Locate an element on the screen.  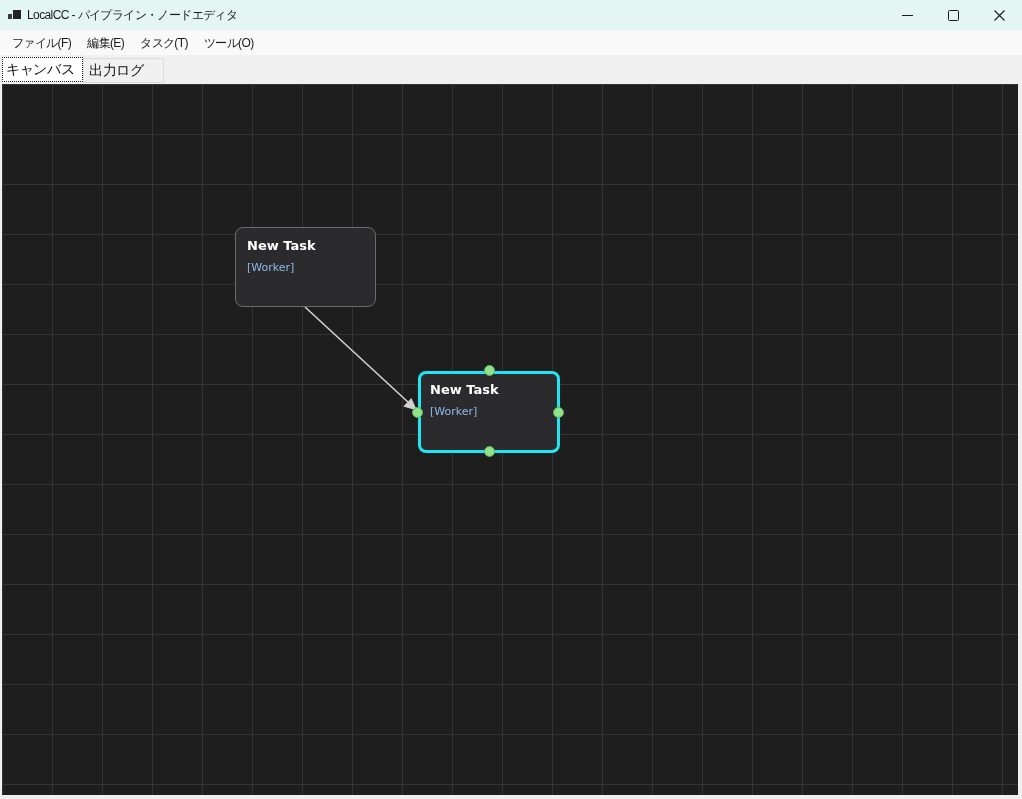
close-icon is located at coordinates (999, 15).